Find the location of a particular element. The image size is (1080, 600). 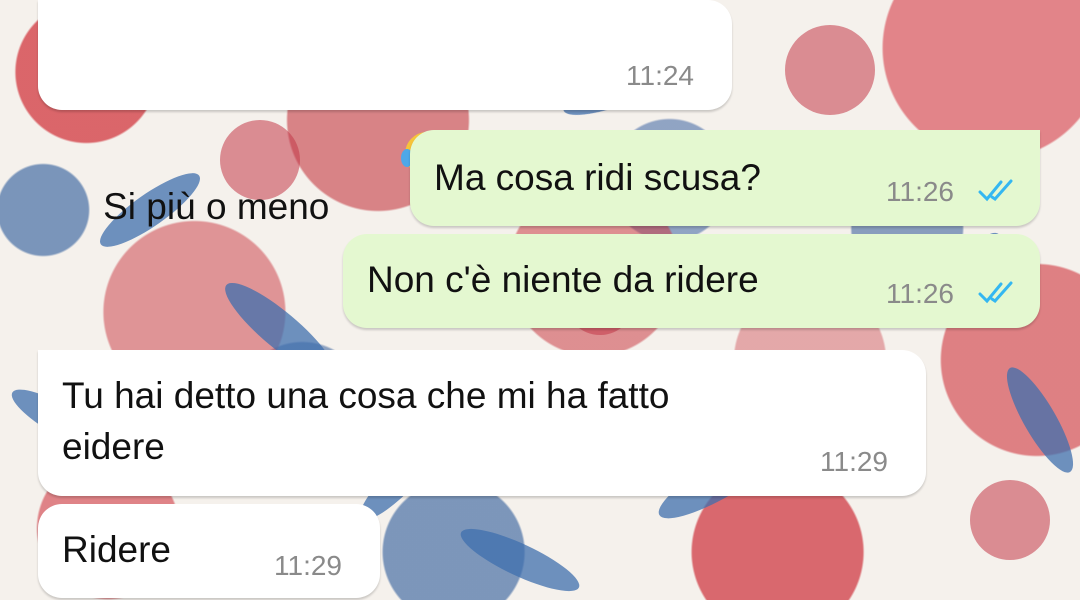

message-text: Ma cosa ridi scusa? is located at coordinates (597, 177).